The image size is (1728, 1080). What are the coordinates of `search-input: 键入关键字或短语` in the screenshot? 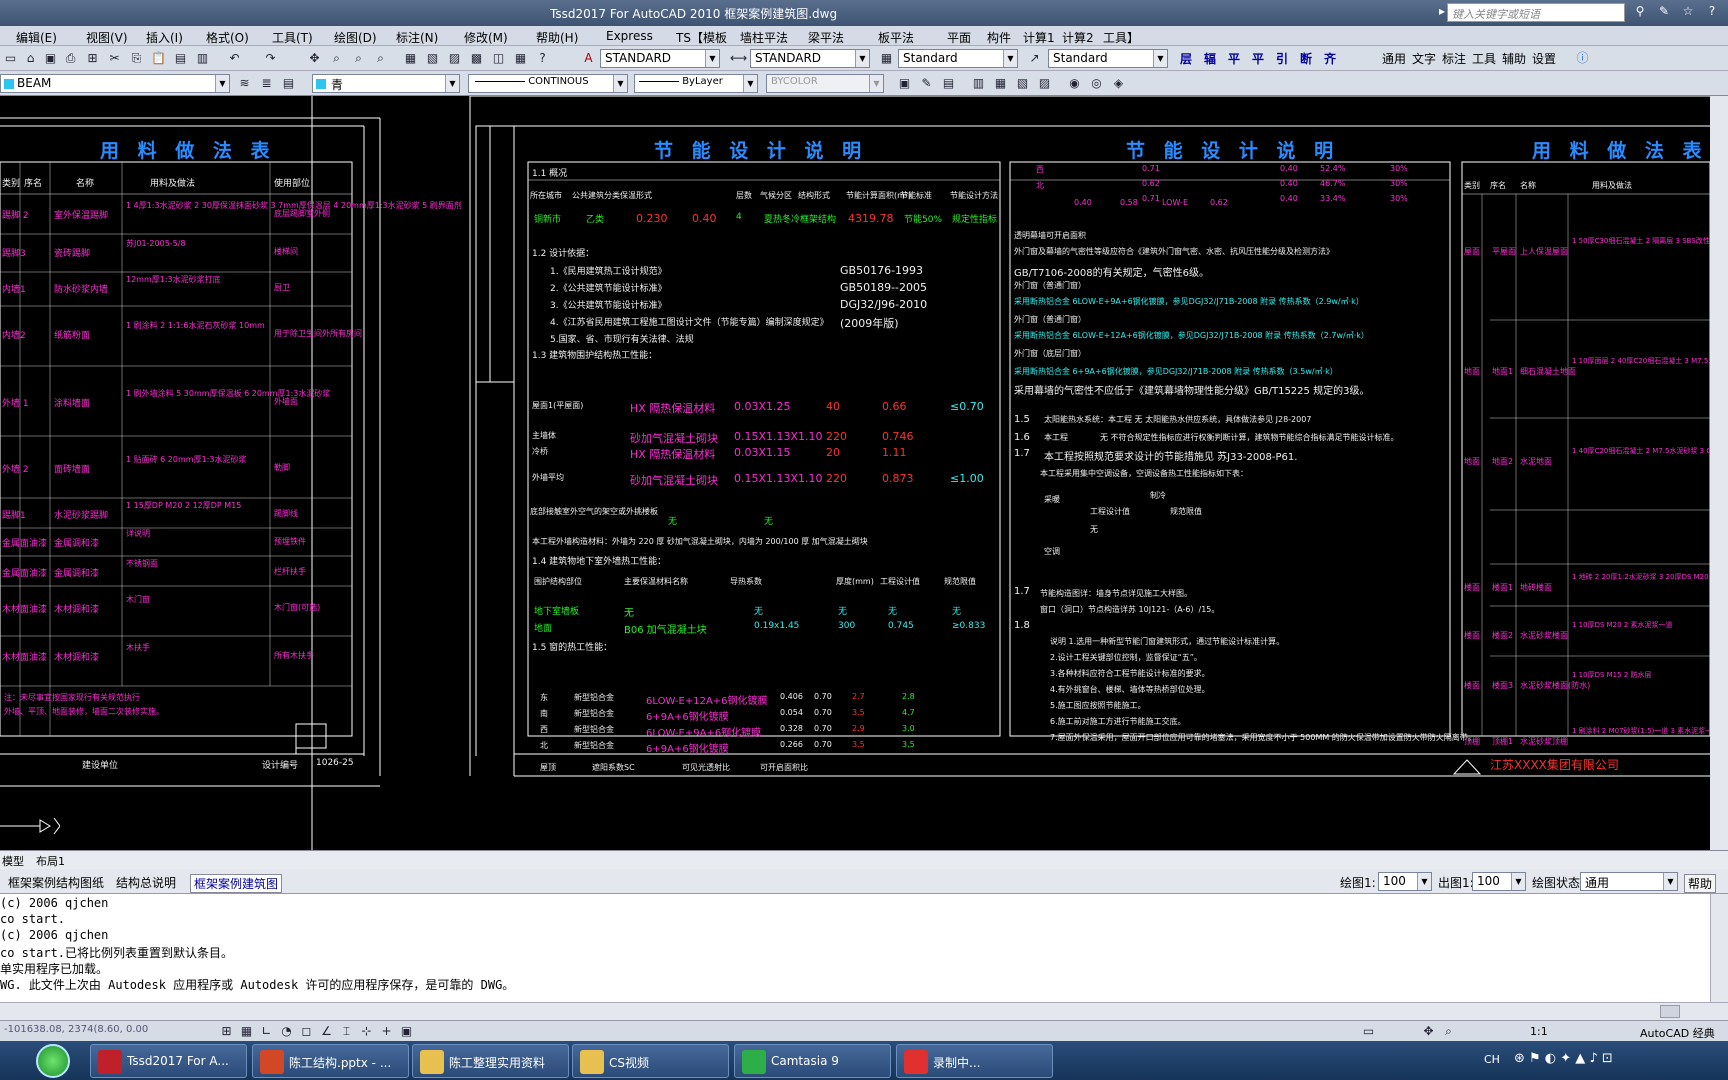 It's located at (1536, 12).